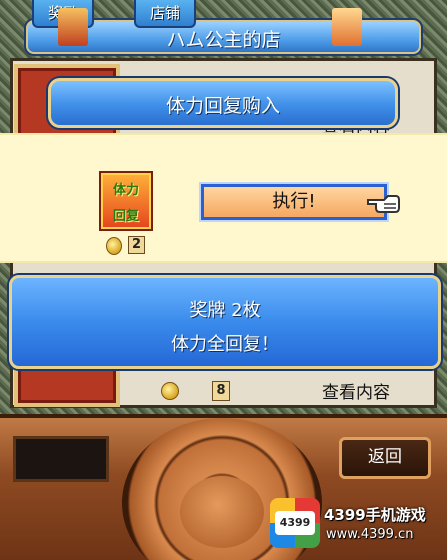 This screenshot has height=560, width=447. What do you see at coordinates (222, 106) in the screenshot?
I see `dialog-title: 体力回复购入` at bounding box center [222, 106].